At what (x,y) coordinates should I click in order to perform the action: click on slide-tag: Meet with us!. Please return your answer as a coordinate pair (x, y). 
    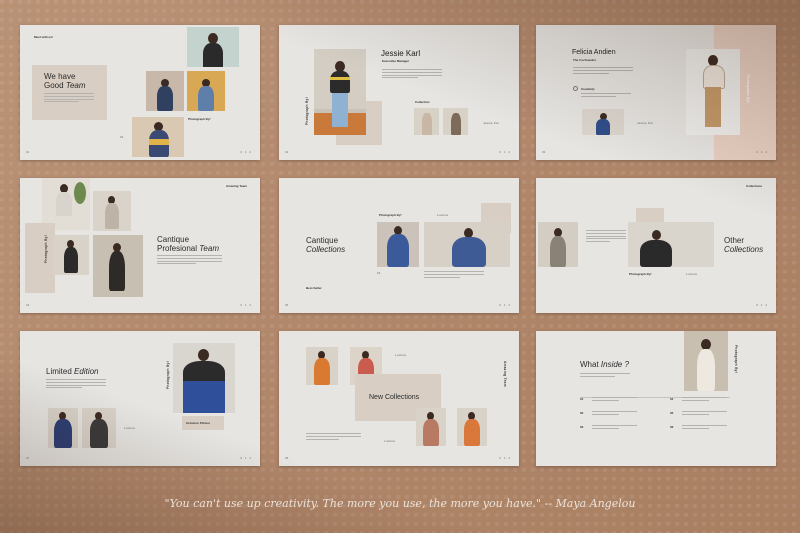
    Looking at the image, I should click on (44, 37).